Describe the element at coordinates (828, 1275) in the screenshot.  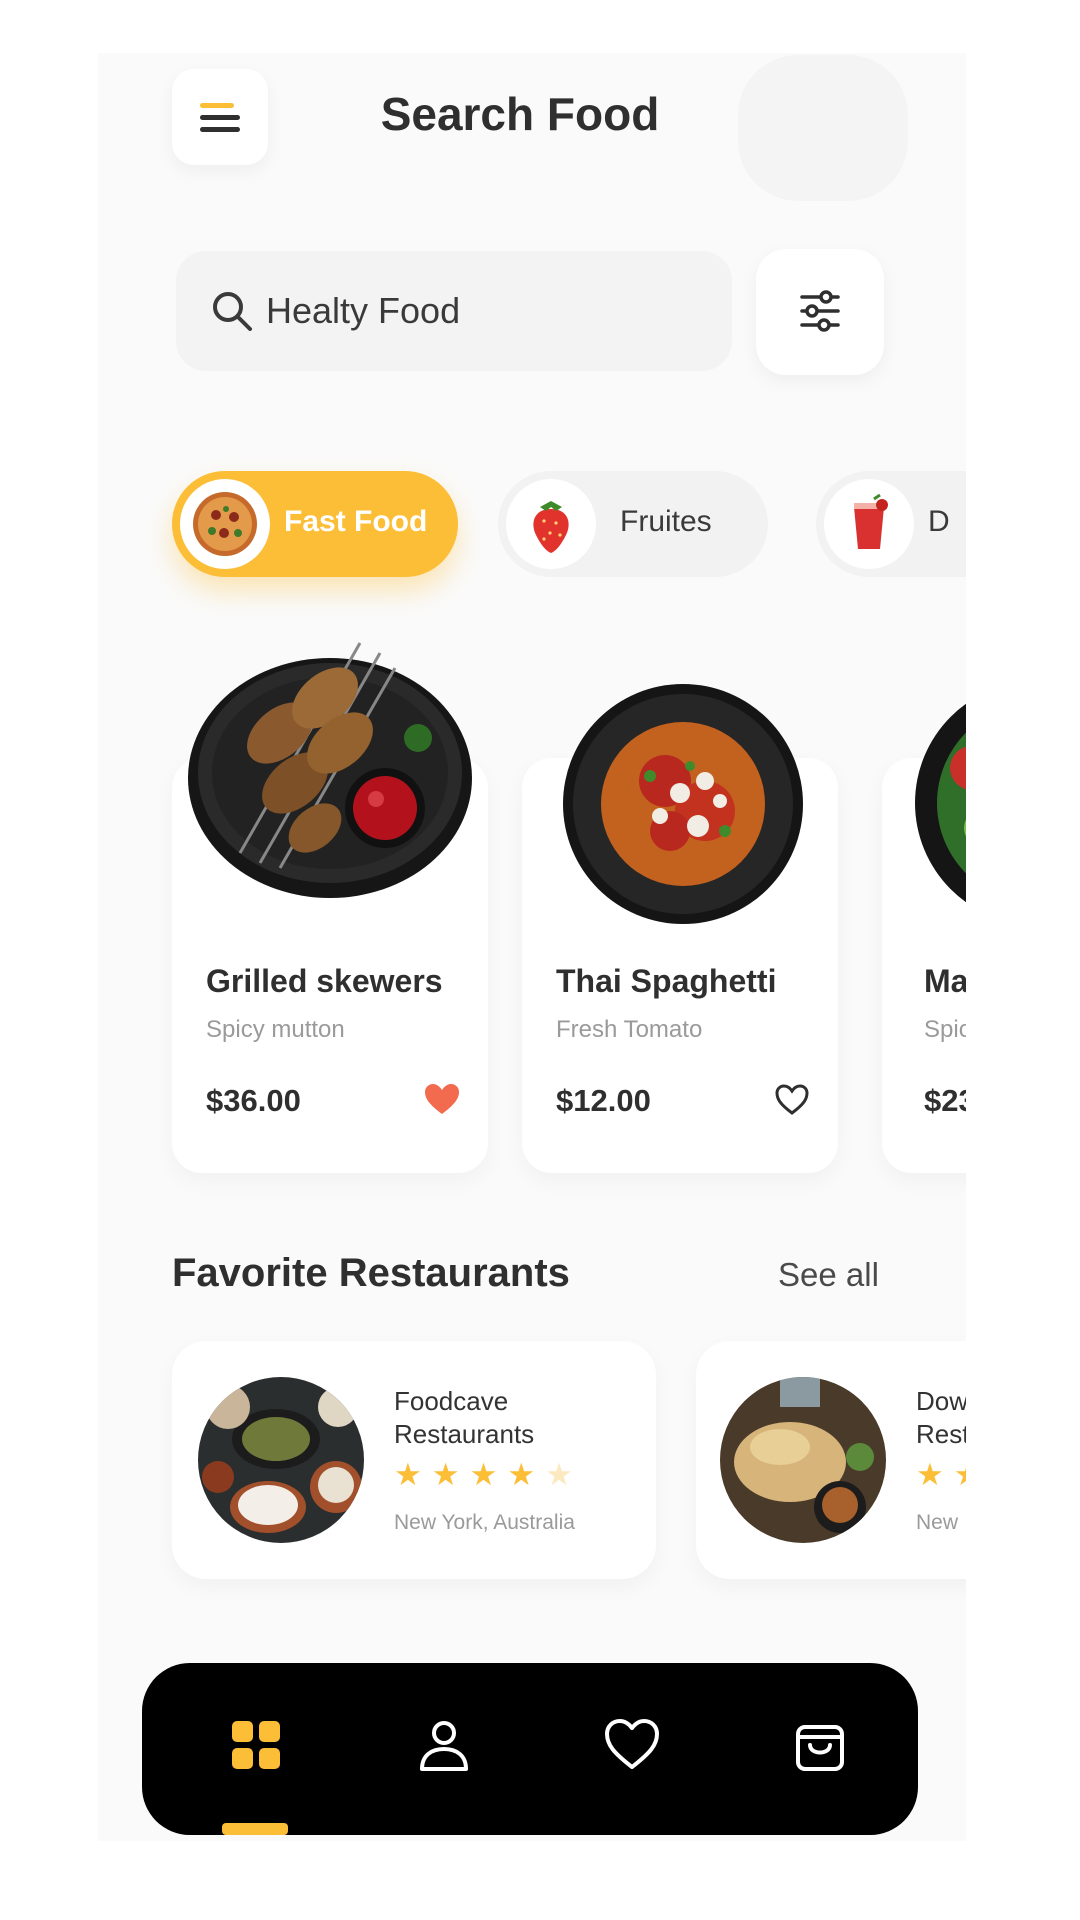
I see `see-all-link: See all` at that location.